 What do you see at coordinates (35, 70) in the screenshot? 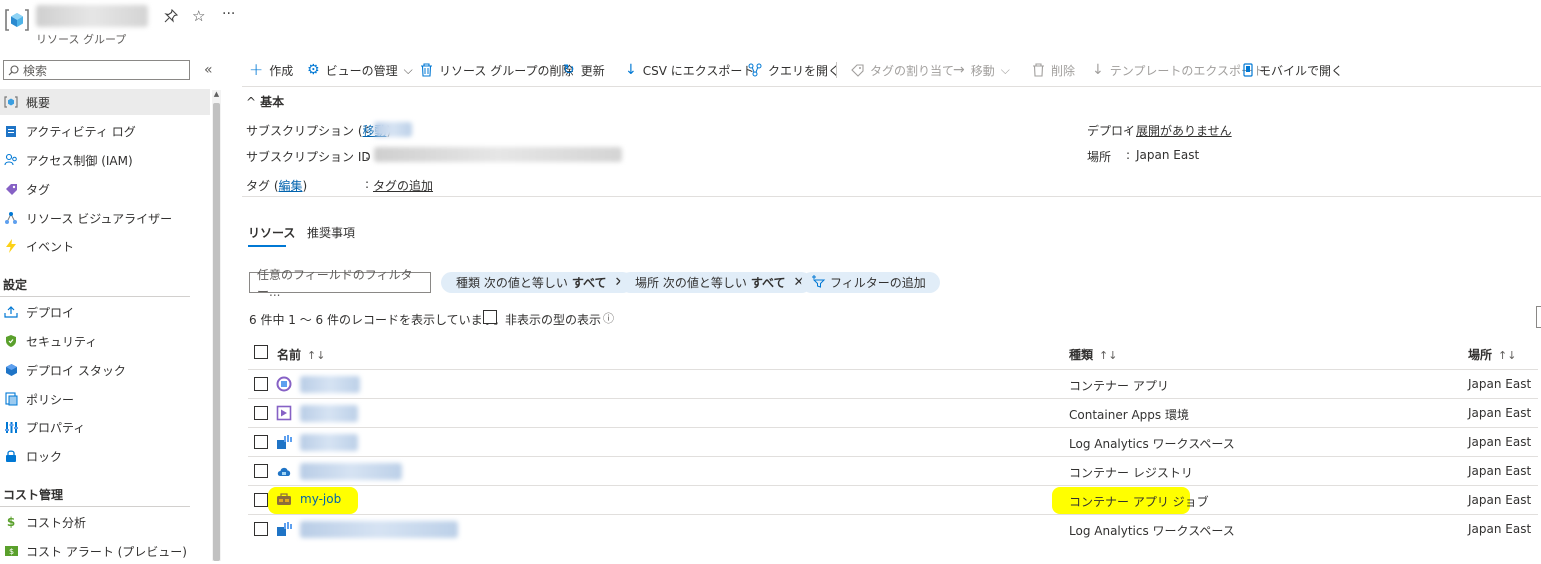
I see `search-placeholder: 検索` at bounding box center [35, 70].